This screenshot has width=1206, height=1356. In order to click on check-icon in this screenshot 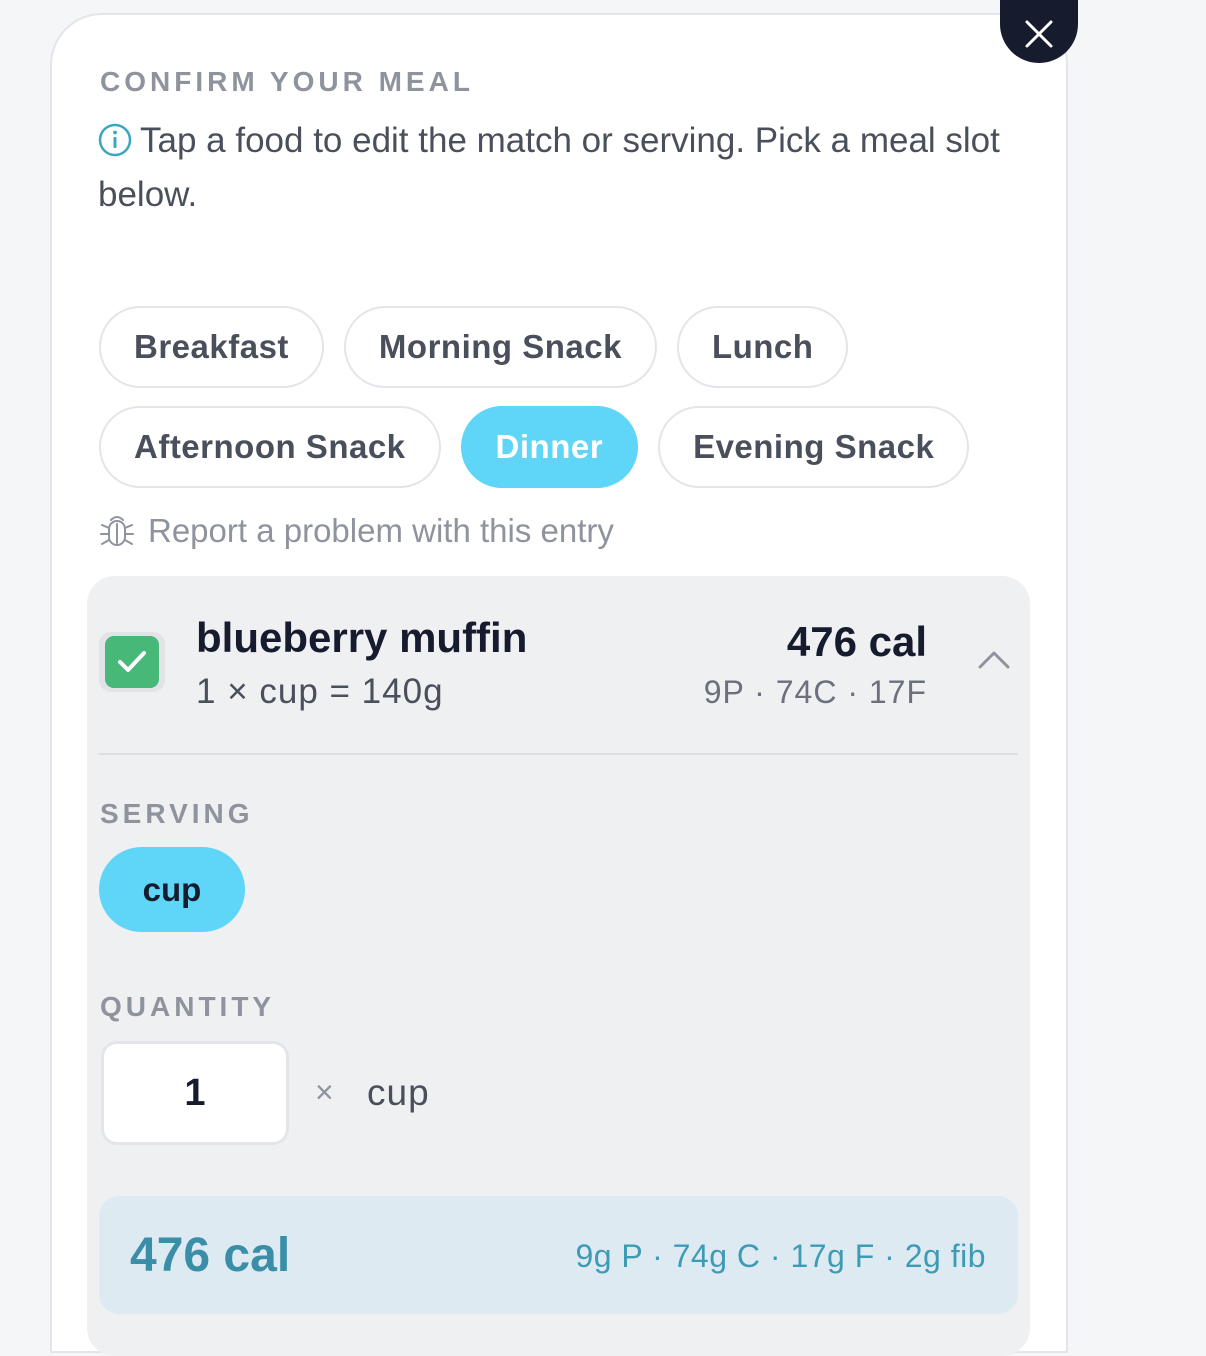, I will do `click(132, 661)`.